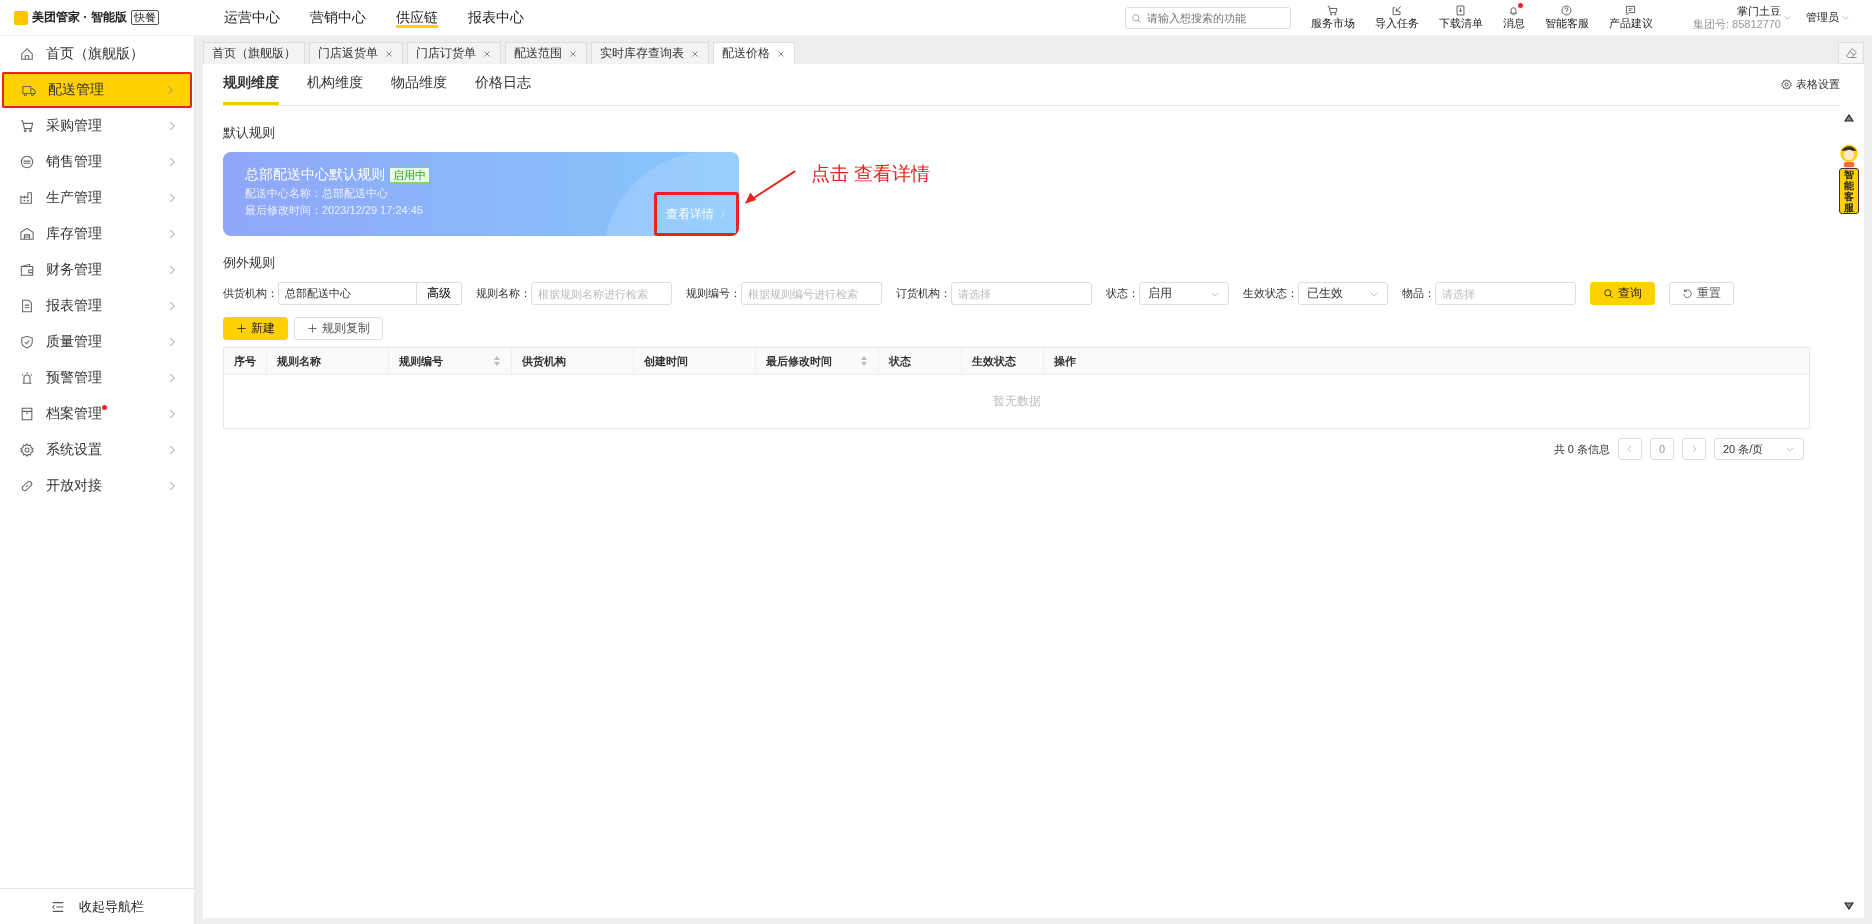 The width and height of the screenshot is (1872, 924). Describe the element at coordinates (817, 361) in the screenshot. I see `column-header: 最后修改时间` at that location.